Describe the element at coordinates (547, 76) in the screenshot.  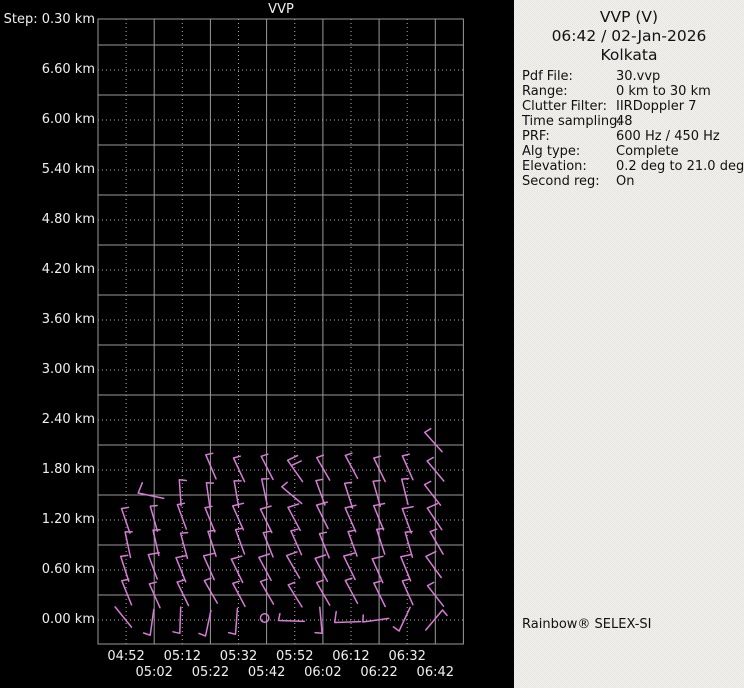
I see `field-label: Pdf File:` at that location.